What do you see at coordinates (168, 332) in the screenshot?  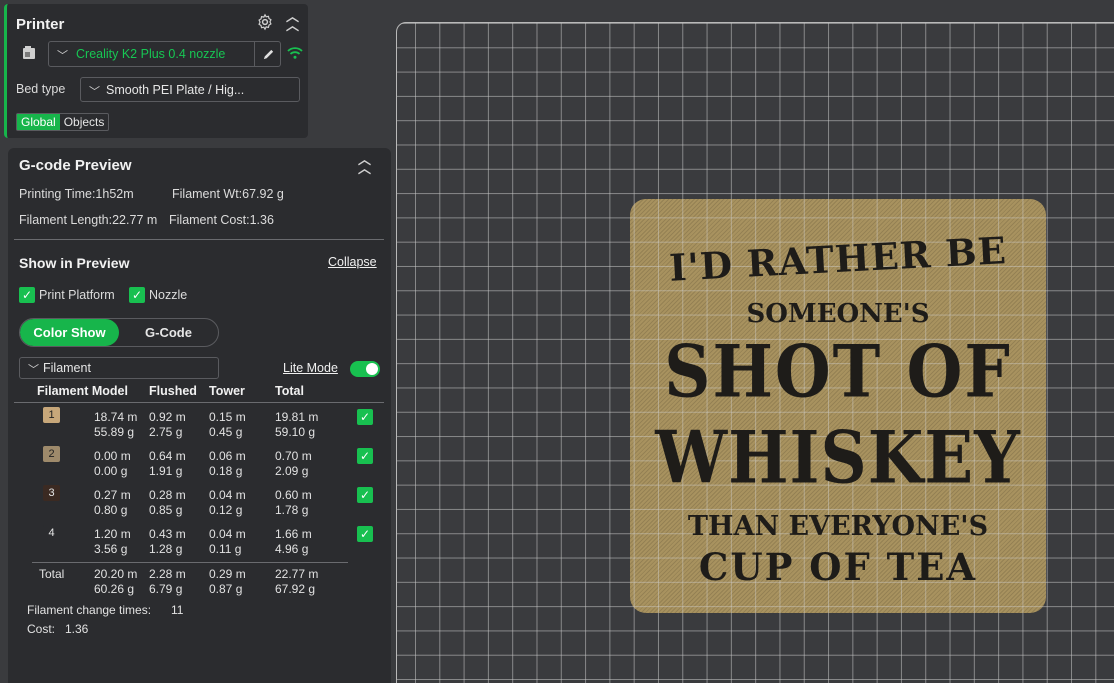 I see `gcode-tab: G-Code` at bounding box center [168, 332].